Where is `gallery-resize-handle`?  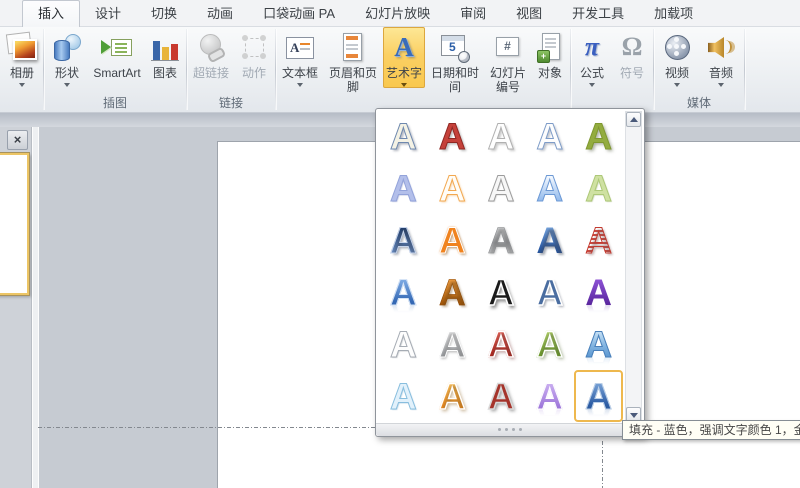 gallery-resize-handle is located at coordinates (510, 429).